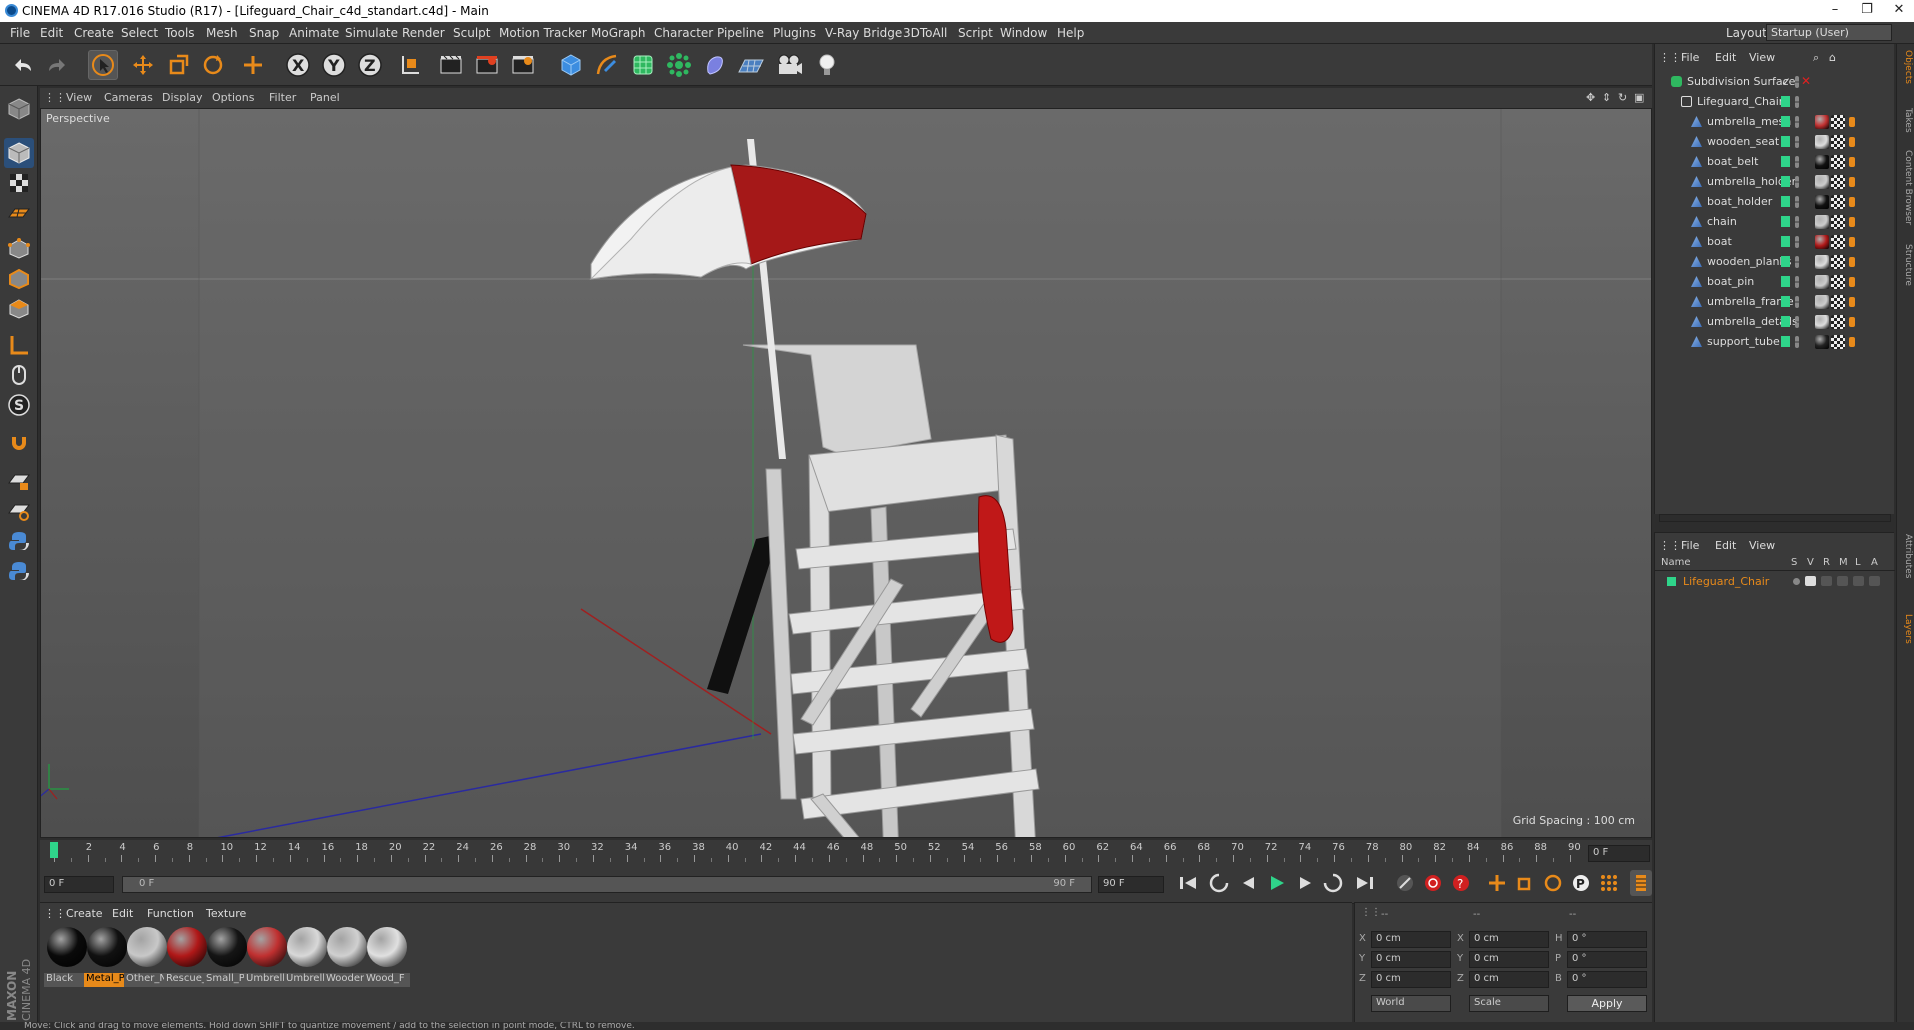  Describe the element at coordinates (19, 375) in the screenshot. I see `tweak-mode-icon` at that location.